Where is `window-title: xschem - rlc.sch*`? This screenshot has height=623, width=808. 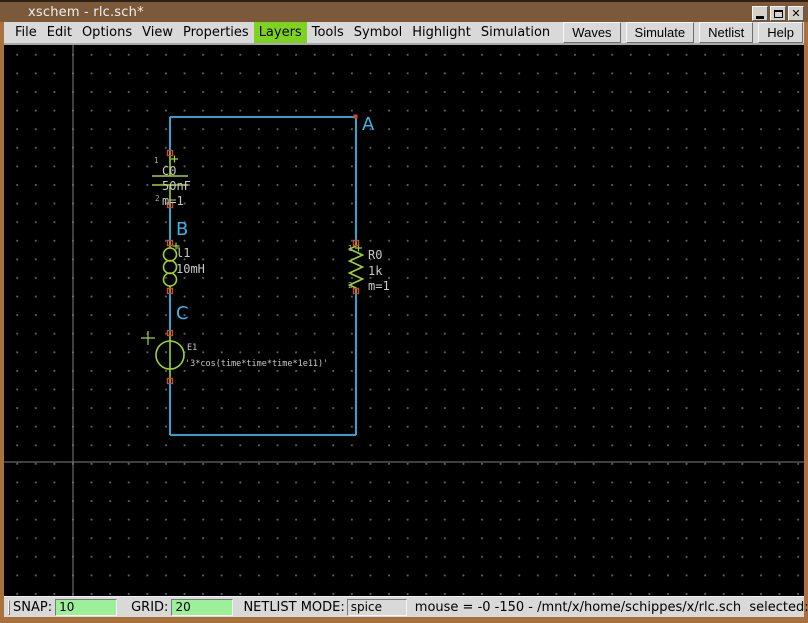
window-title: xschem - rlc.sch* is located at coordinates (86, 12).